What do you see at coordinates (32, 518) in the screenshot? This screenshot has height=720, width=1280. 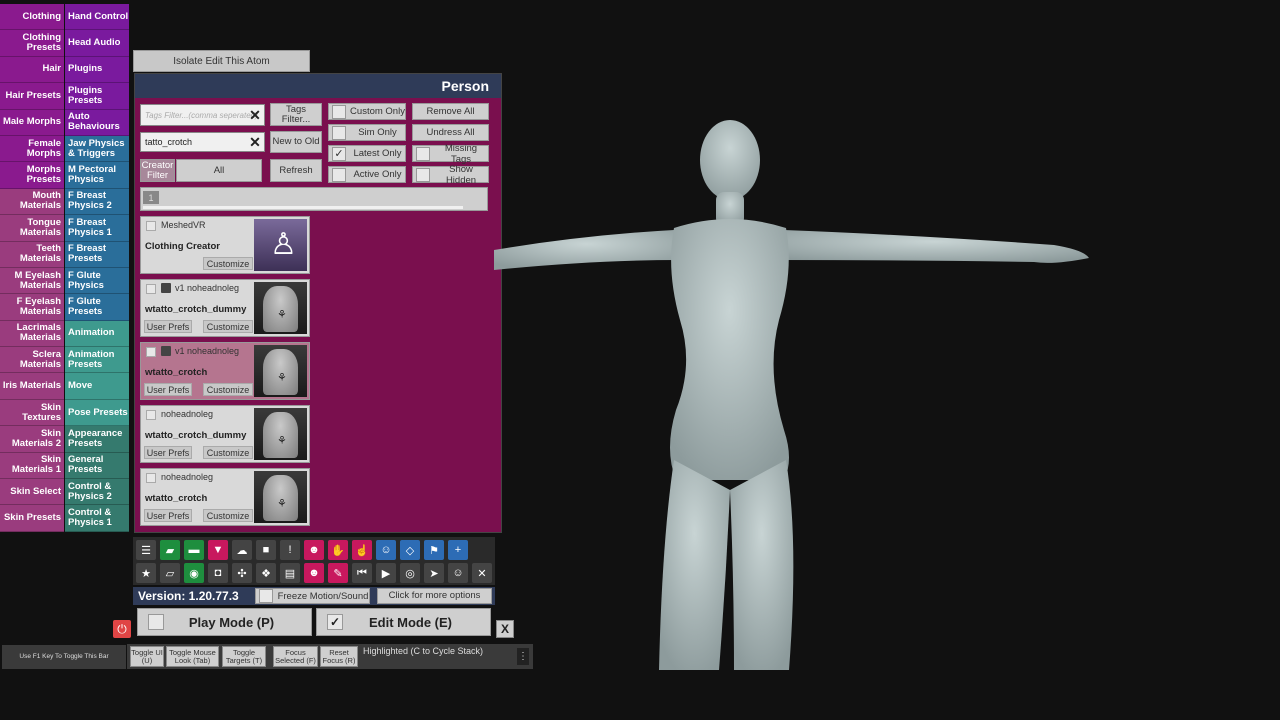 I see `left-tab: Skin Presets` at bounding box center [32, 518].